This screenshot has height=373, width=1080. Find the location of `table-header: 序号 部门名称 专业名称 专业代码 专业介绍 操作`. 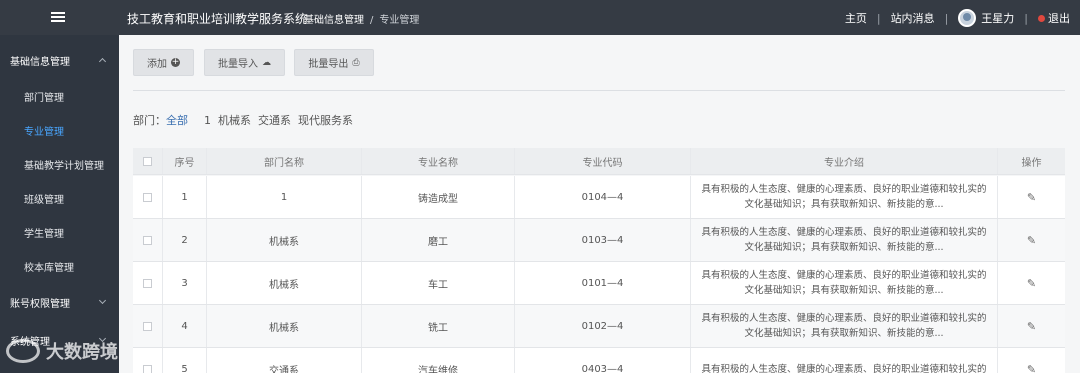

table-header: 序号 部门名称 专业名称 专业代码 专业介绍 操作 is located at coordinates (599, 161).